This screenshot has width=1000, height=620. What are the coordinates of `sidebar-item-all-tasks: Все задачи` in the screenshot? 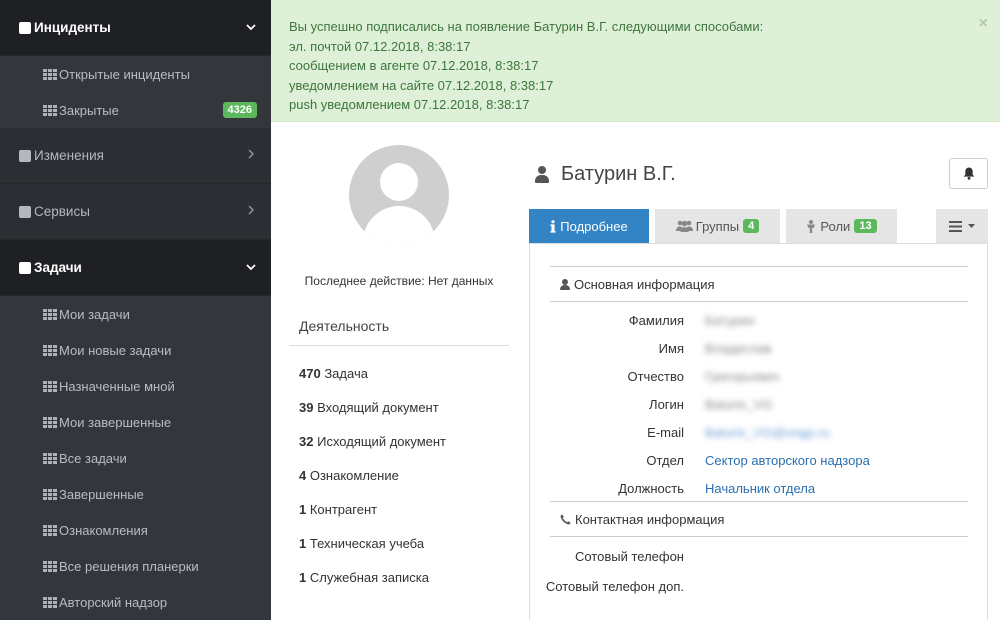 It's located at (135, 458).